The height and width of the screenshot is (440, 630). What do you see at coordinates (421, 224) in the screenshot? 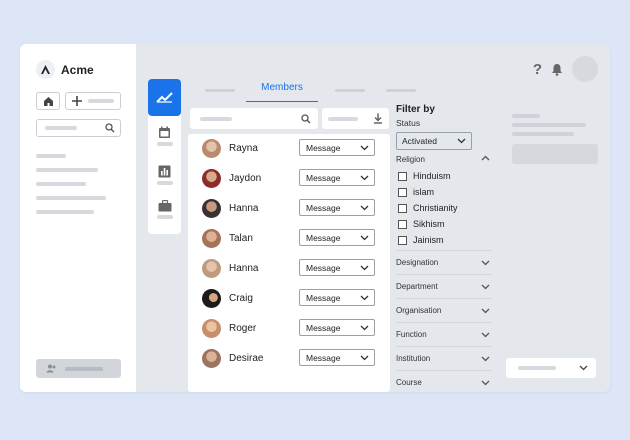
I see `religion-option: Sikhism` at bounding box center [421, 224].